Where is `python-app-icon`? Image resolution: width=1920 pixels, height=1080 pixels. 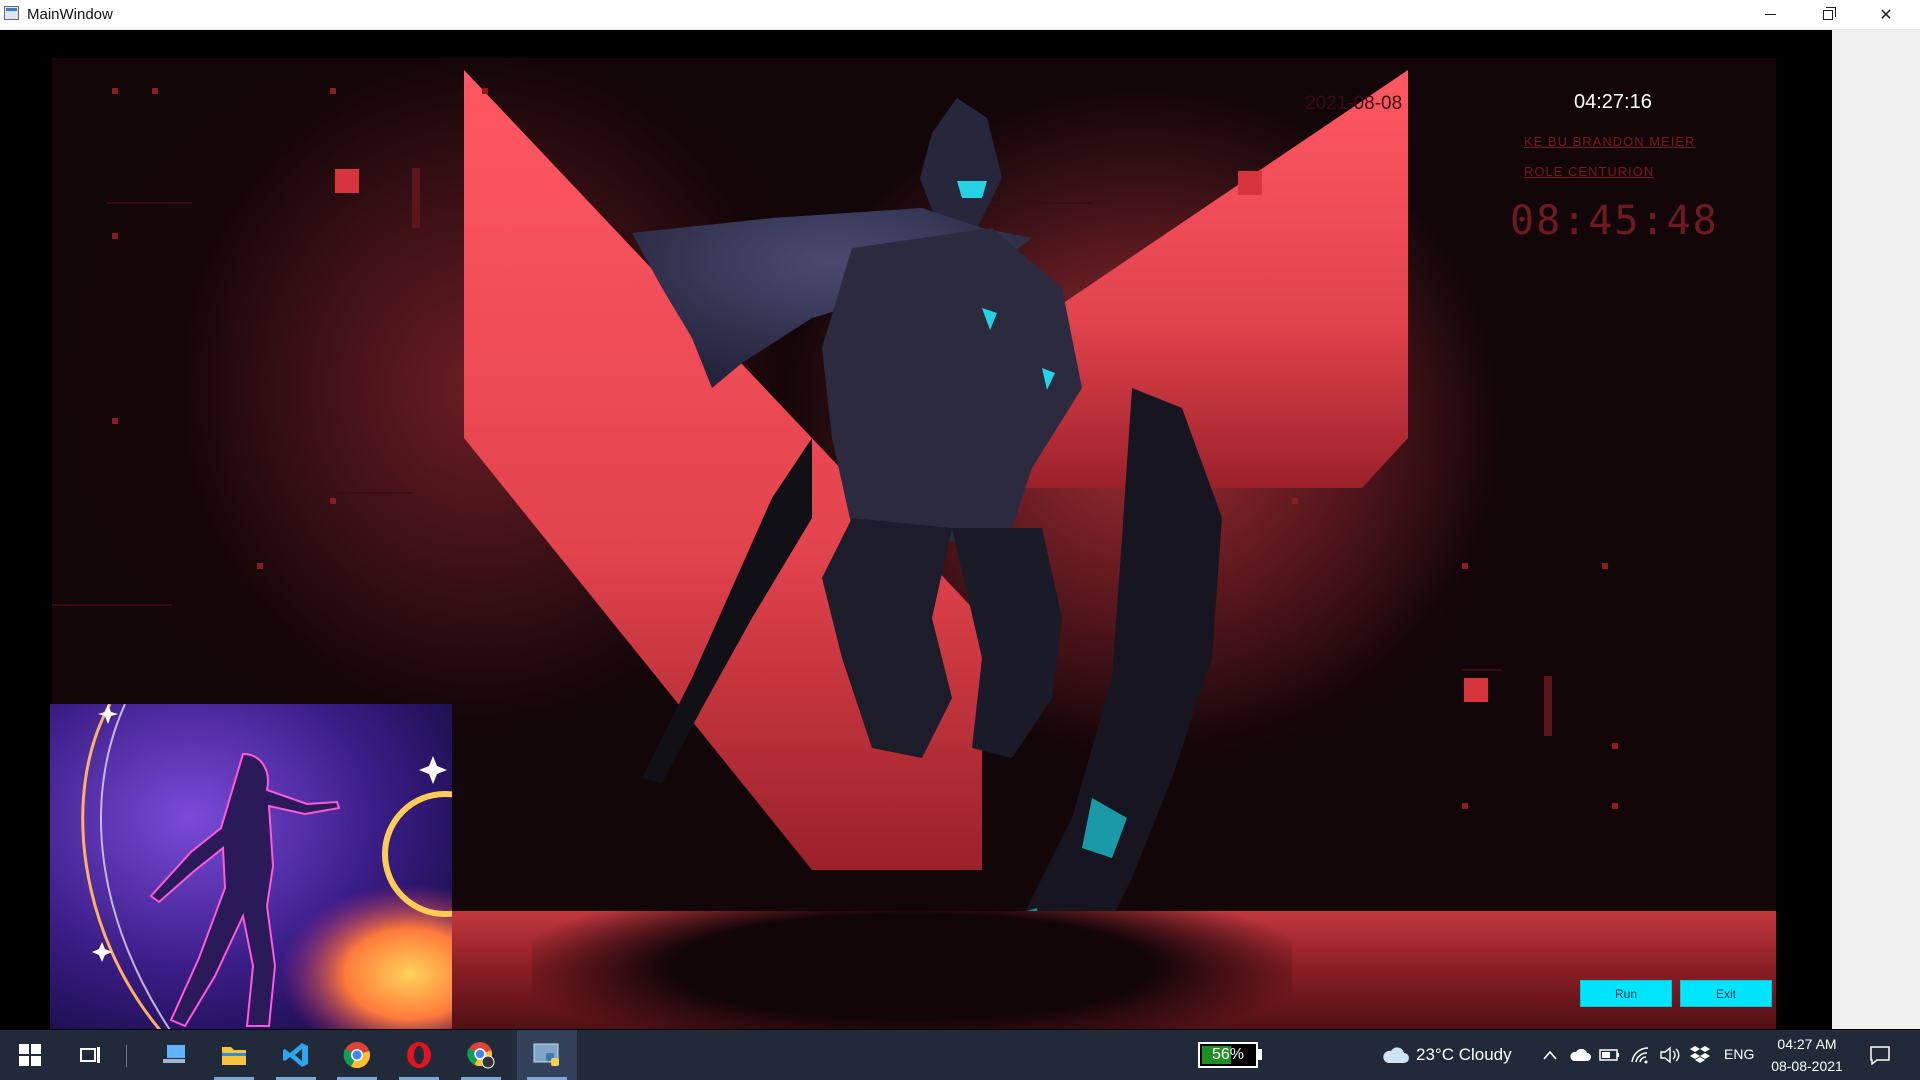
python-app-icon is located at coordinates (546, 1054).